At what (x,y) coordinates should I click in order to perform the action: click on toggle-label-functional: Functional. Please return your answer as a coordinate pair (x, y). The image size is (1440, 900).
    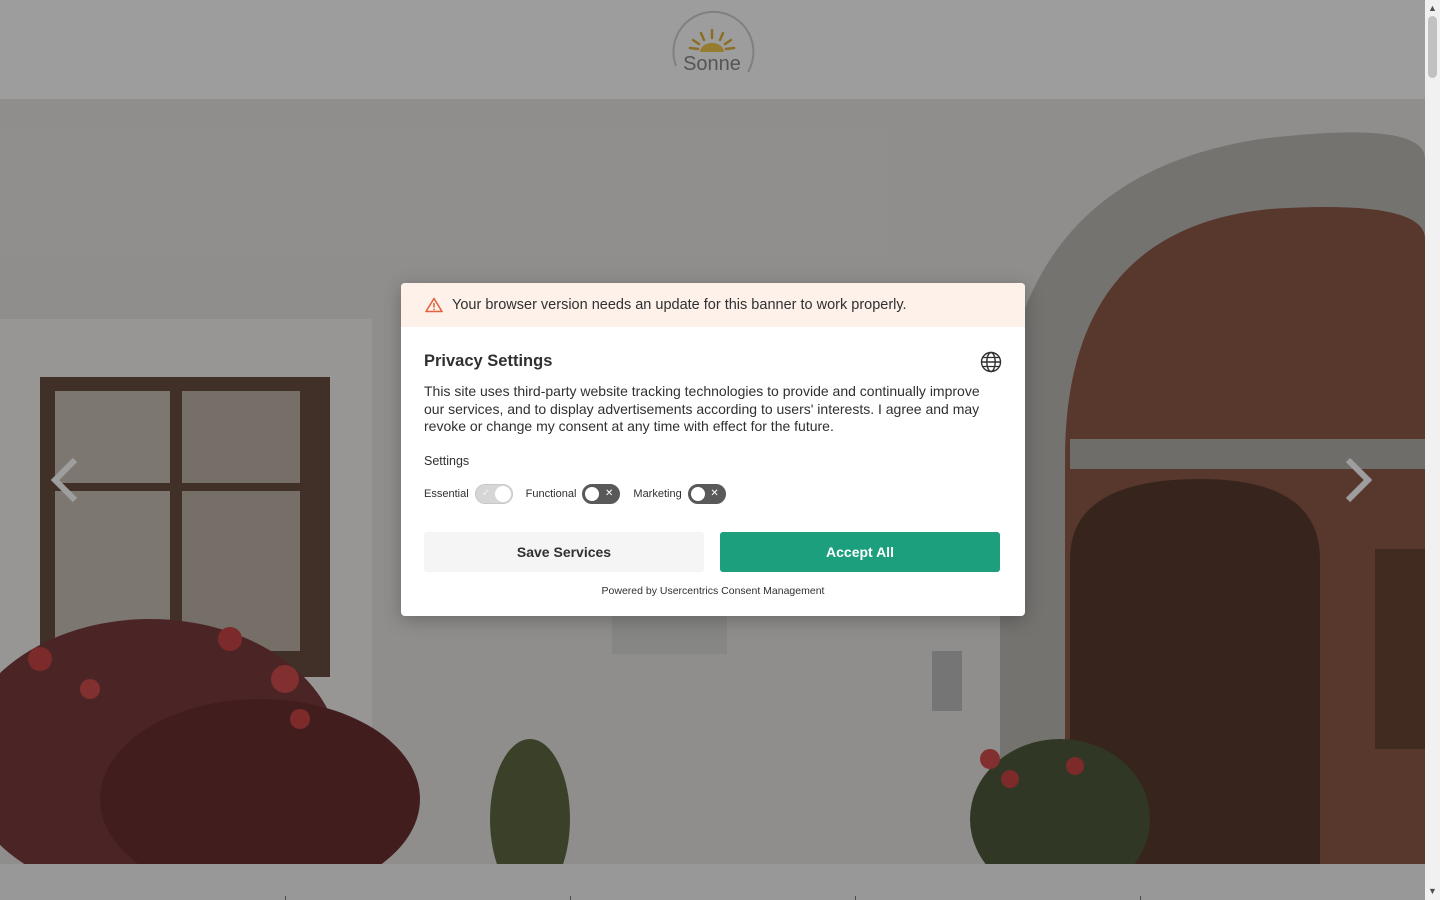
    Looking at the image, I should click on (551, 493).